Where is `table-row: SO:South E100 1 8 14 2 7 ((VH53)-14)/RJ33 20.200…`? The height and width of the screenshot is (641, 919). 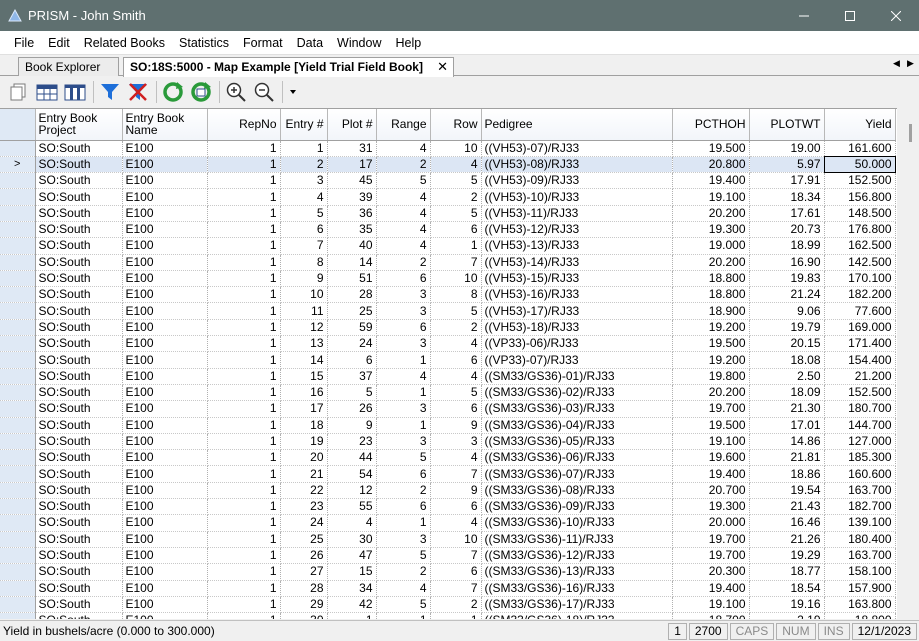
table-row: SO:South E100 1 8 14 2 7 ((VH53)-14)/RJ33 20.200… is located at coordinates (448, 262).